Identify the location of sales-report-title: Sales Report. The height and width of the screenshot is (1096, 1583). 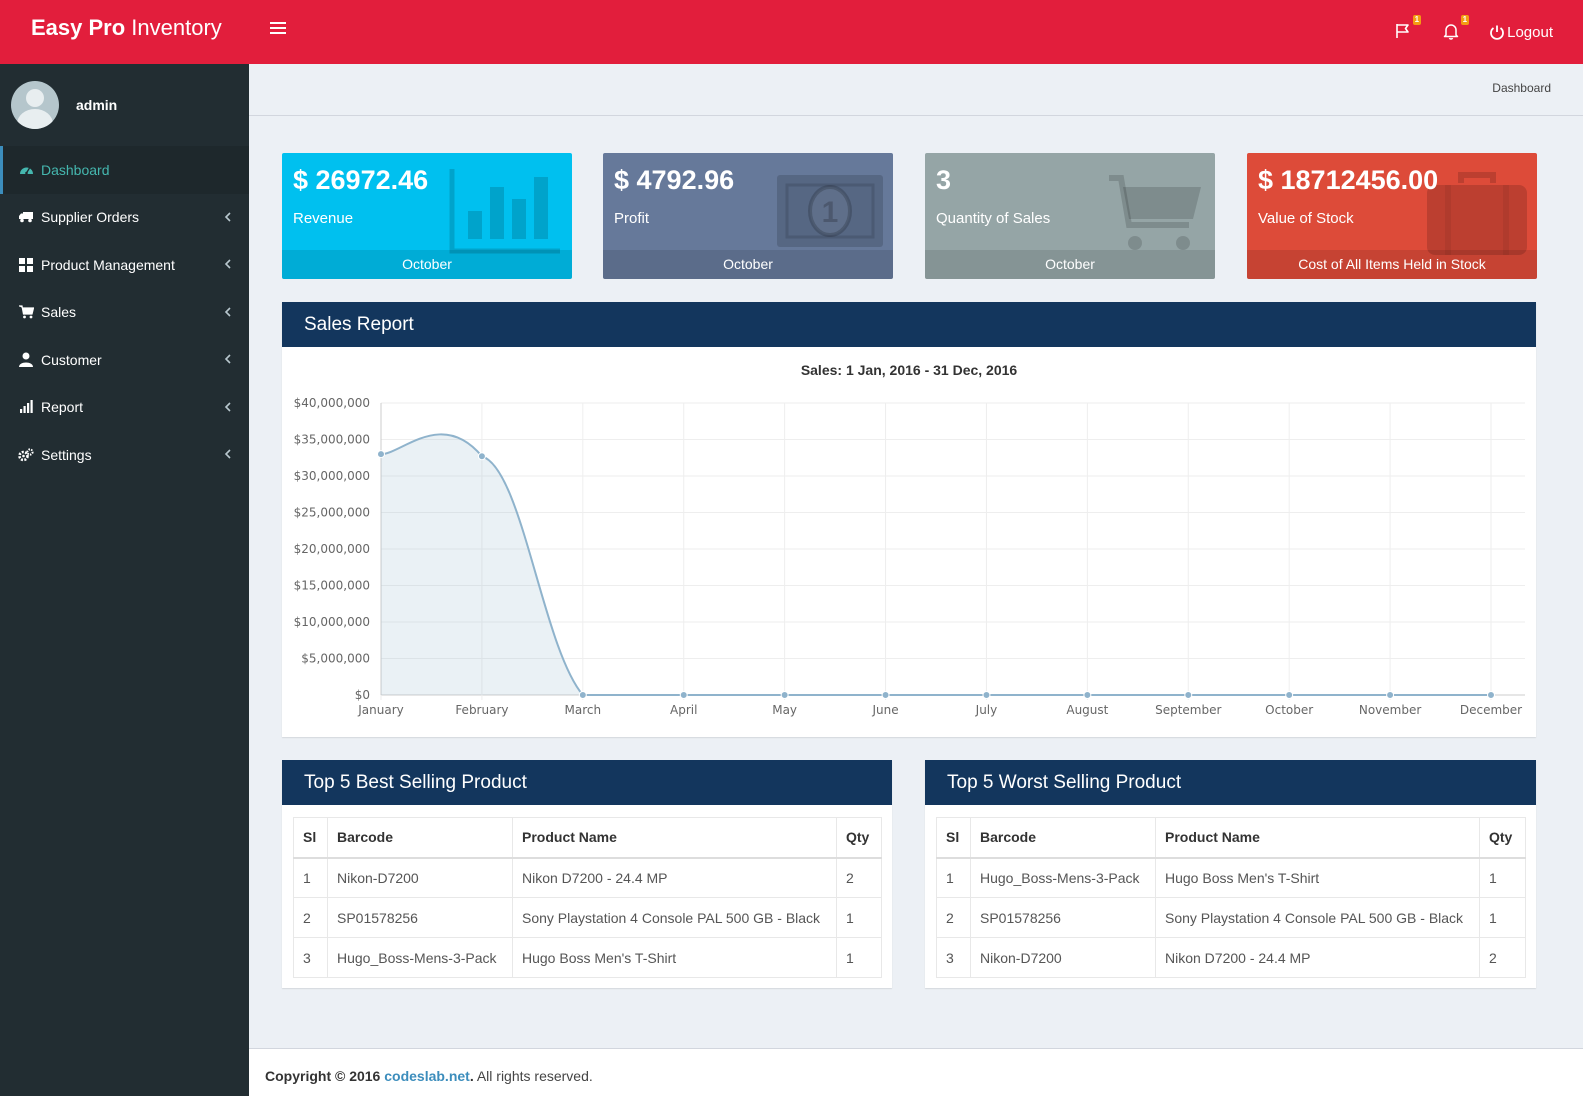
(909, 324).